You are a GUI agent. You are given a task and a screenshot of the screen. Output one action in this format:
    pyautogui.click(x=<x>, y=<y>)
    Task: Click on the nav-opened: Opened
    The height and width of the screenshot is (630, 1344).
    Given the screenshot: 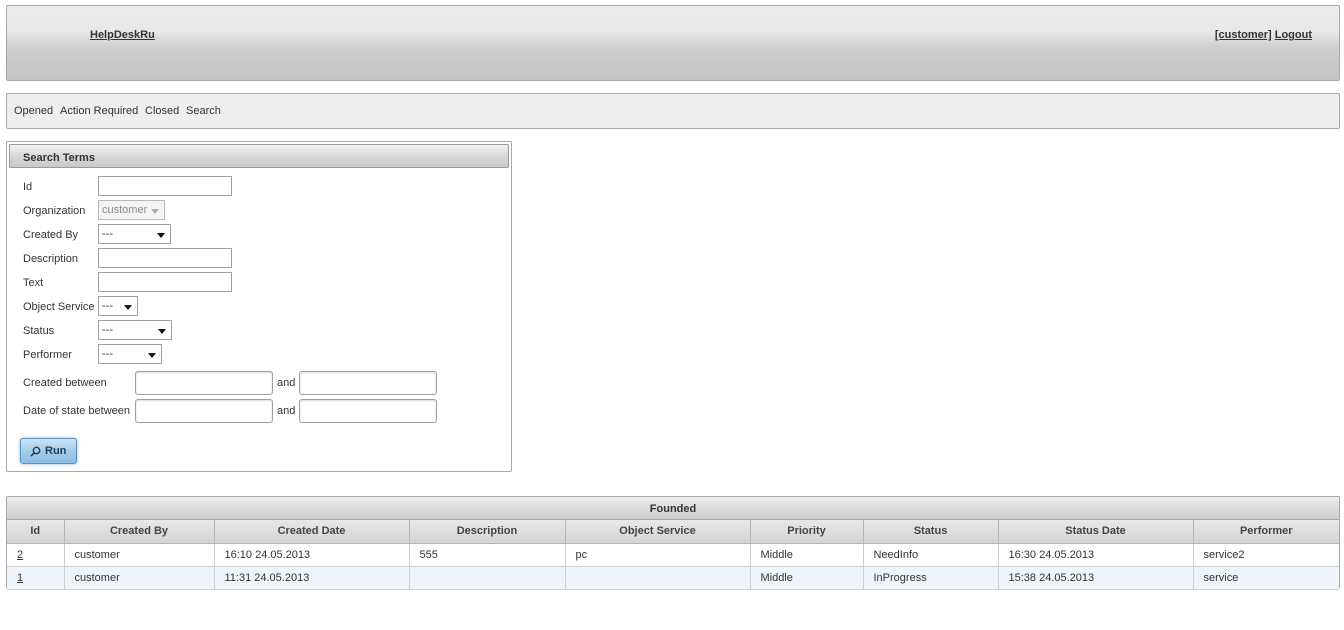 What is the action you would take?
    pyautogui.click(x=33, y=111)
    